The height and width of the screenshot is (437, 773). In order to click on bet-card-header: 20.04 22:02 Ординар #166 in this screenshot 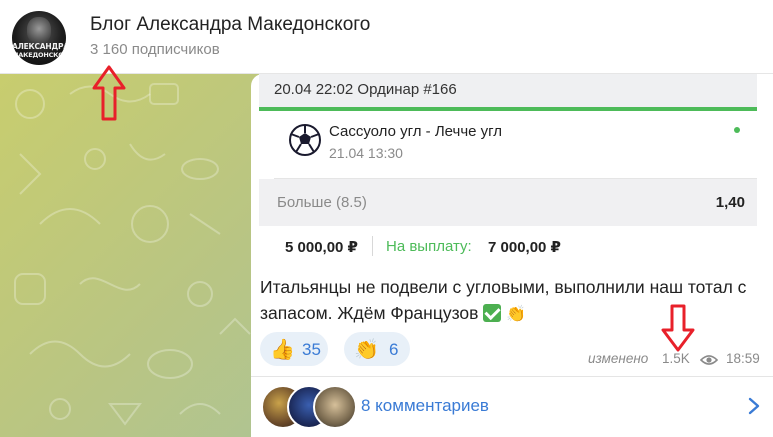, I will do `click(508, 92)`.